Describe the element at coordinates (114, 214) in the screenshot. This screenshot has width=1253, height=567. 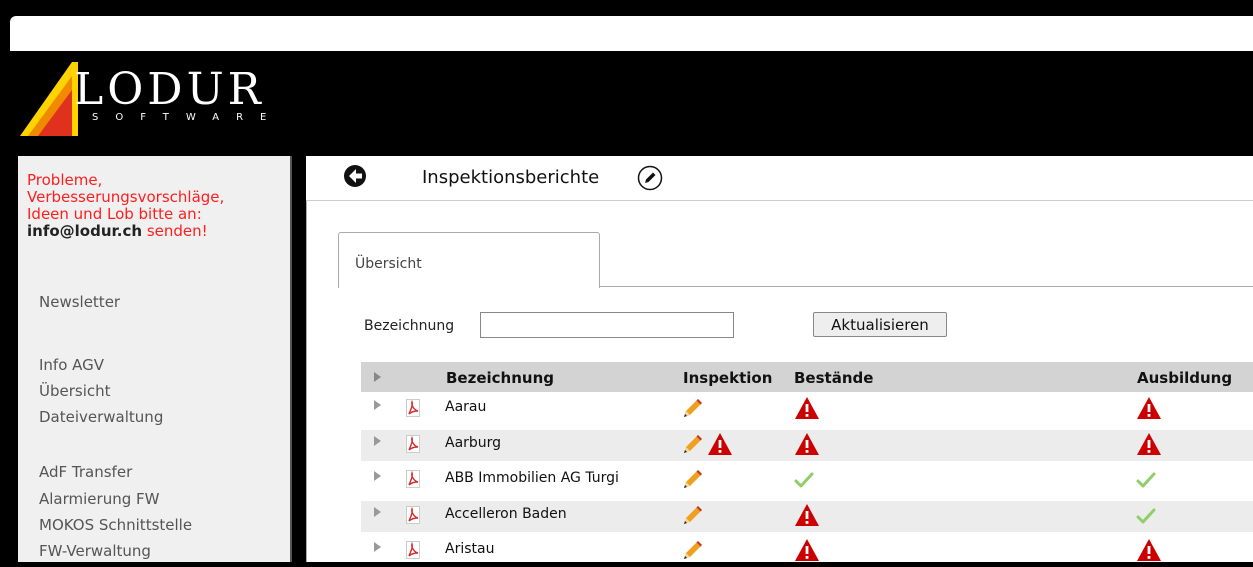
I see `feedback-line-3: Ideen und Lob bitte an:` at that location.